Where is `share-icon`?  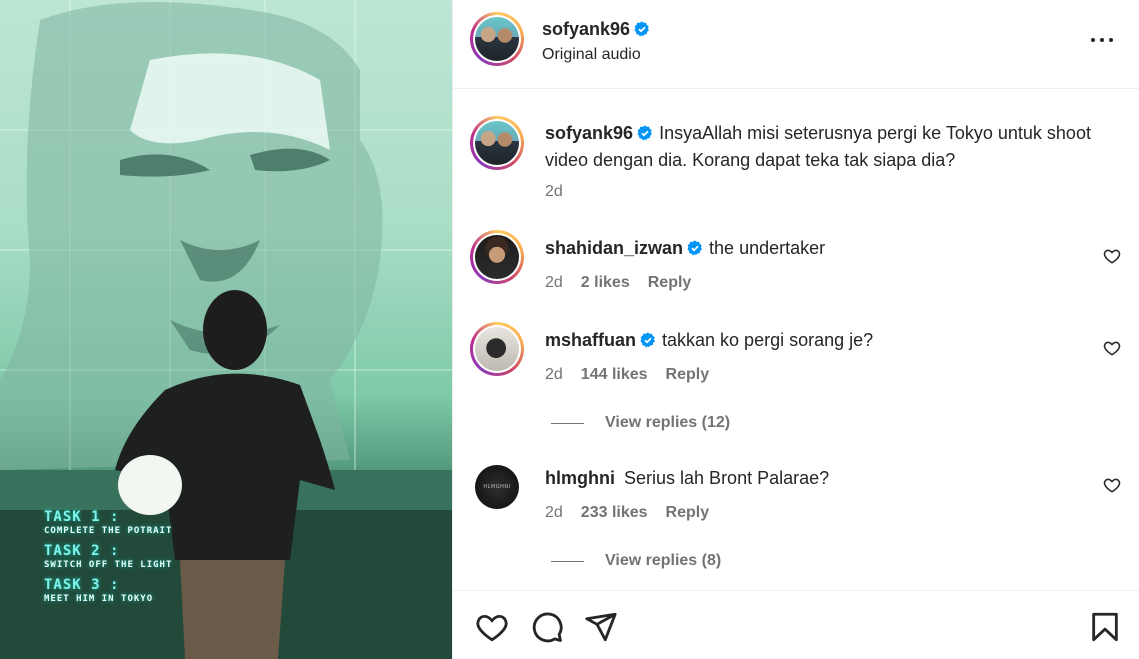 share-icon is located at coordinates (601, 627).